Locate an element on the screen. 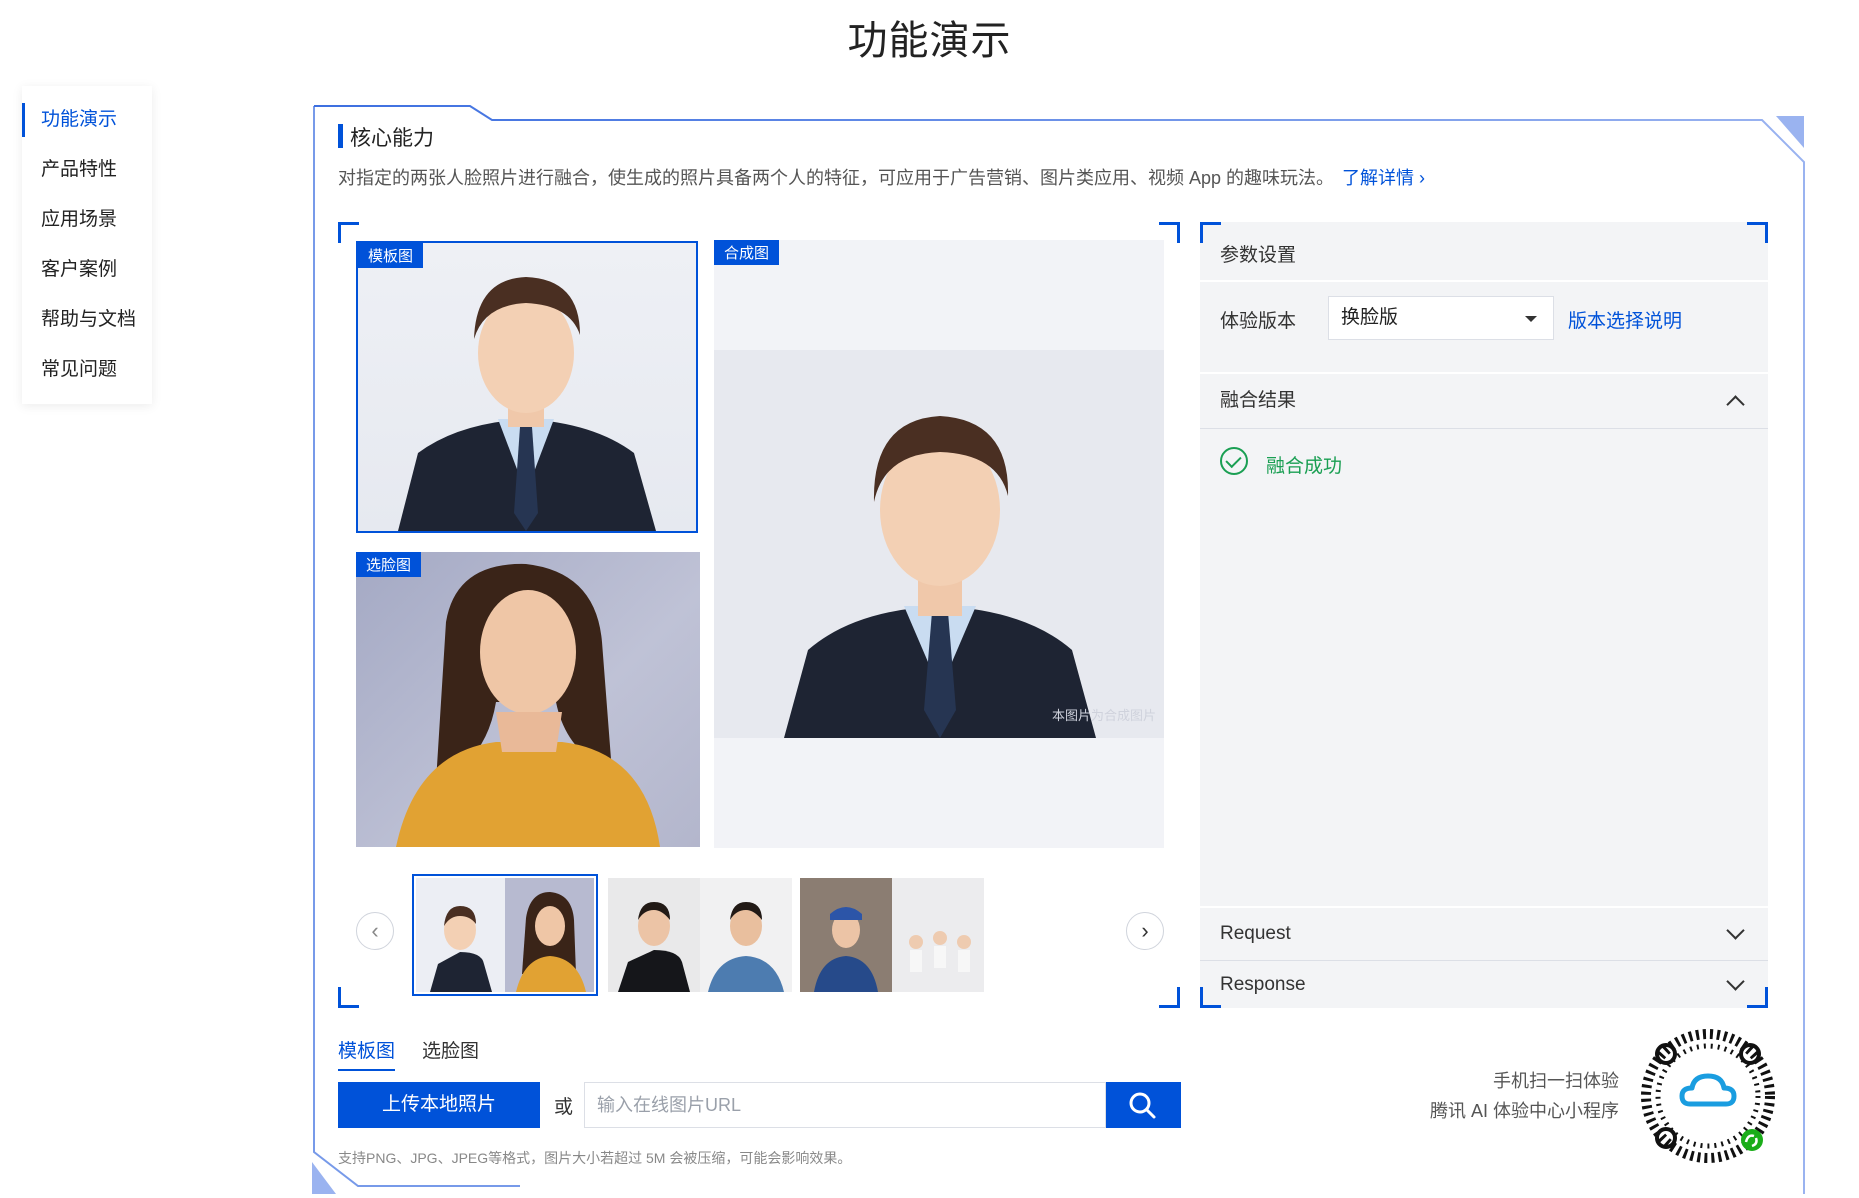  section-title: 核心能力 is located at coordinates (392, 138).